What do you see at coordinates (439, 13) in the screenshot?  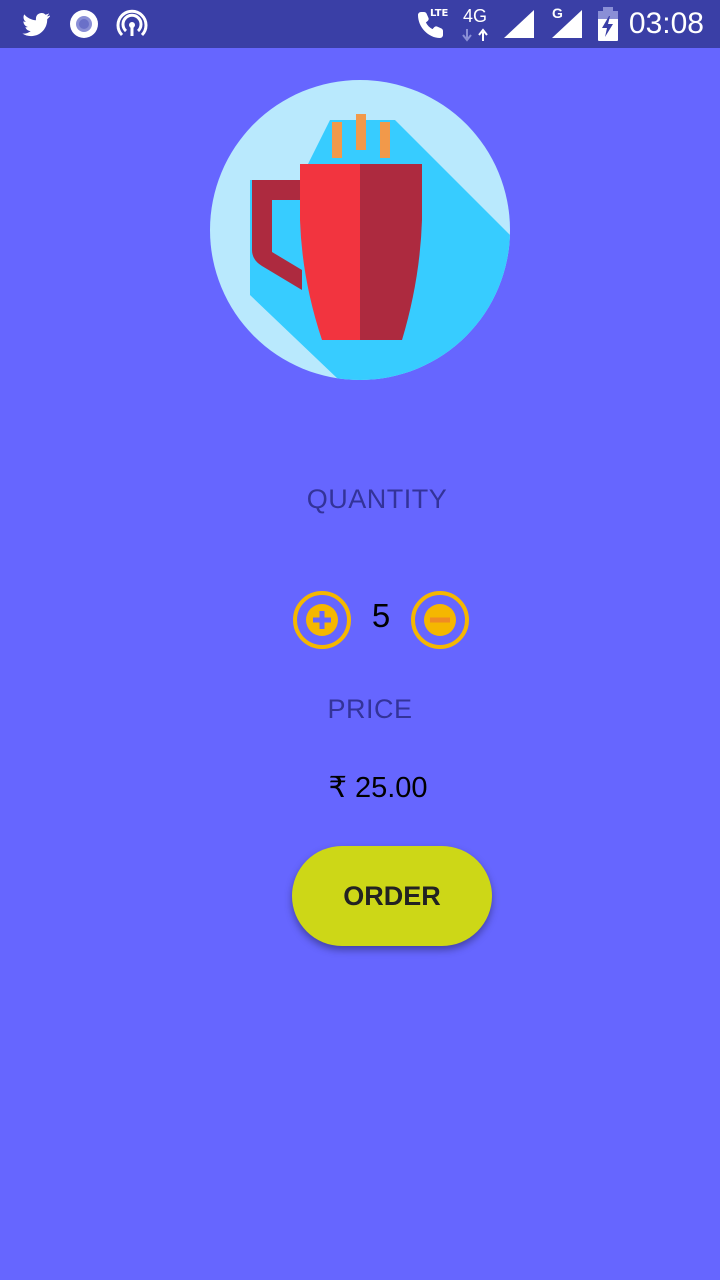 I see `lte-label: LTE` at bounding box center [439, 13].